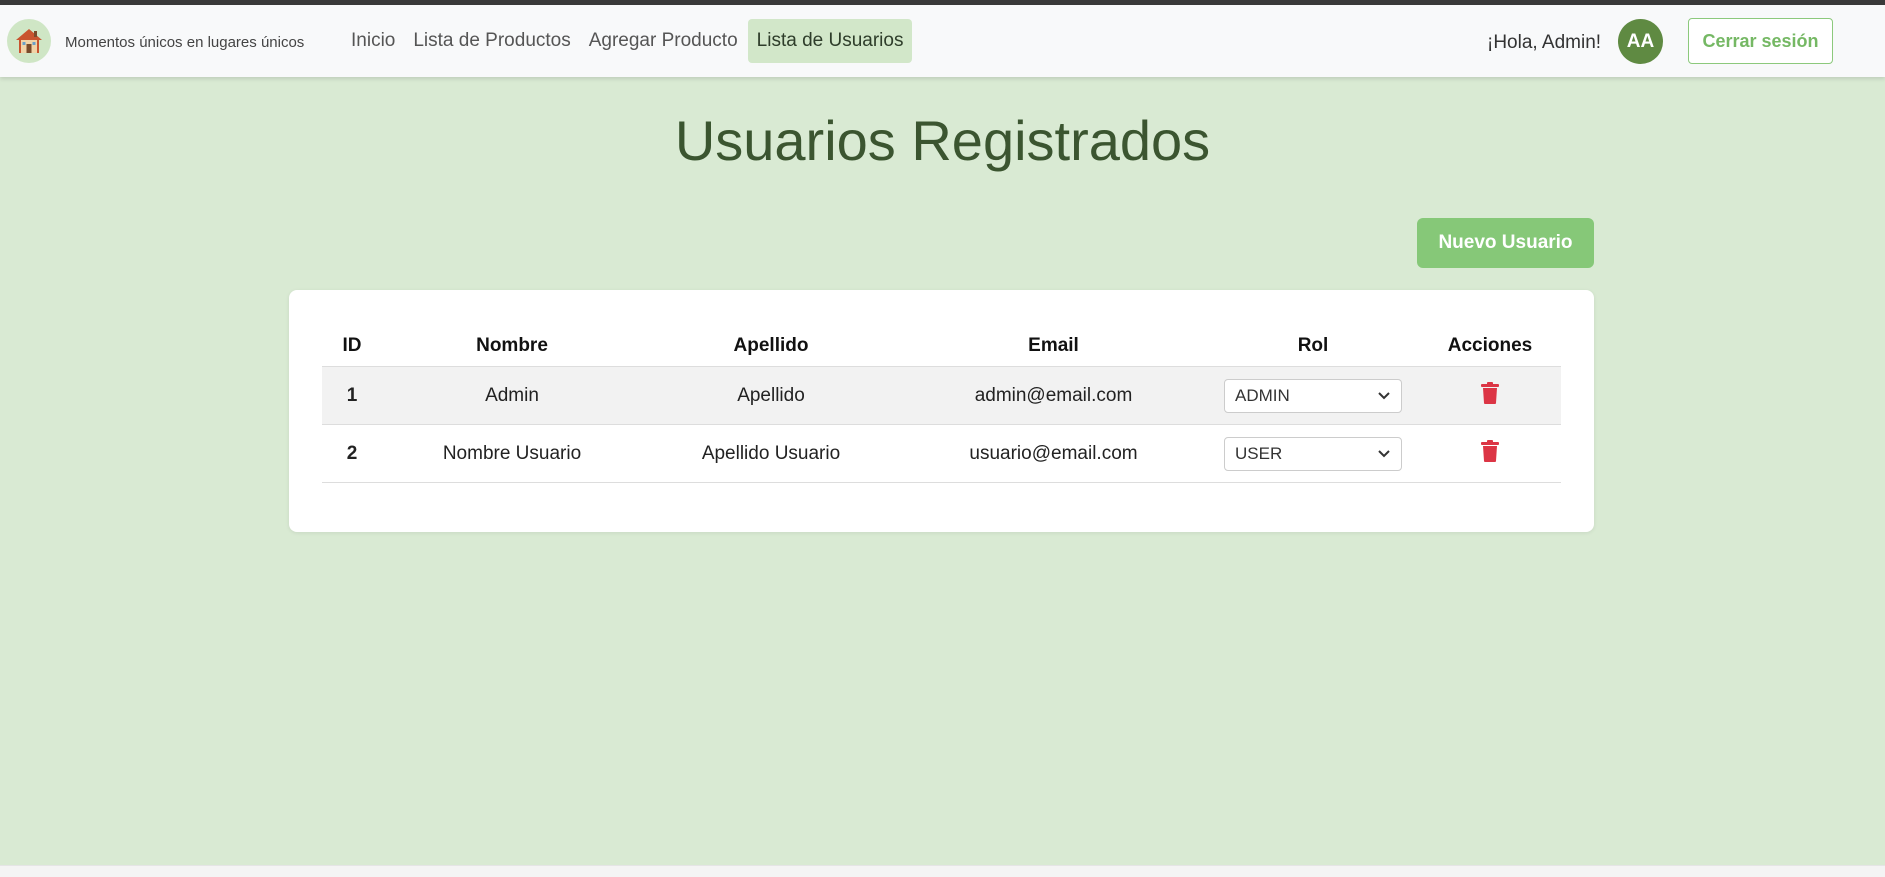  What do you see at coordinates (512, 395) in the screenshot?
I see `cell-nombre: Admin` at bounding box center [512, 395].